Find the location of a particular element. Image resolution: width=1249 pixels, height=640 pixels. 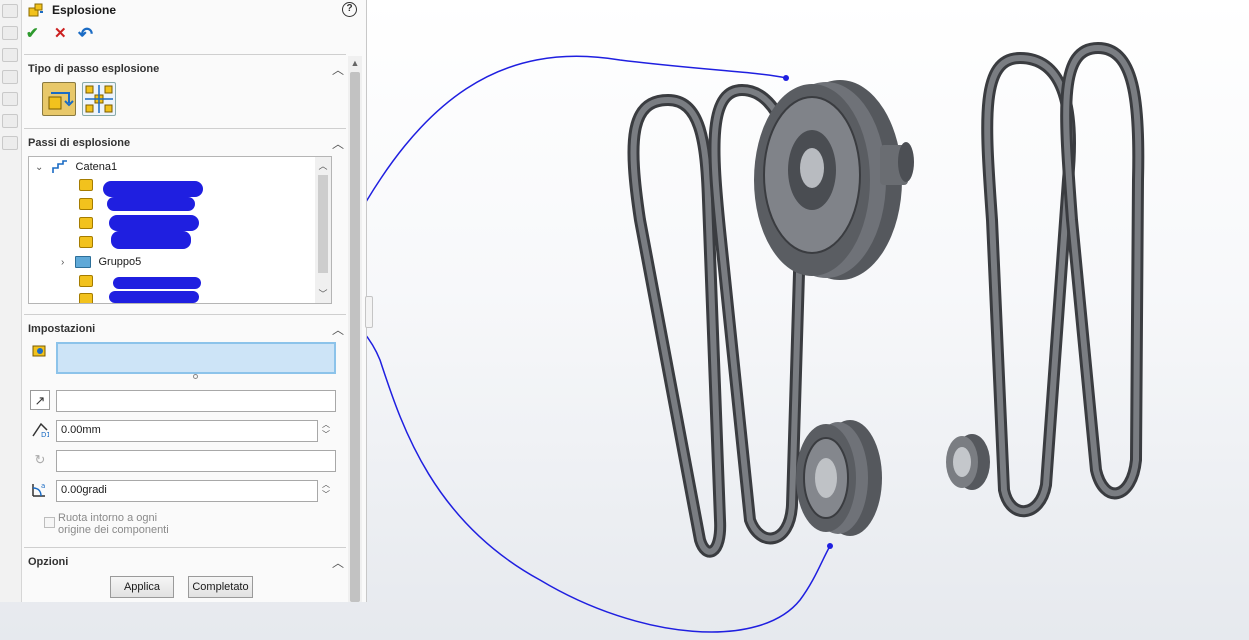

tree-scrollbar: ︿ ﹀ is located at coordinates (323, 230).